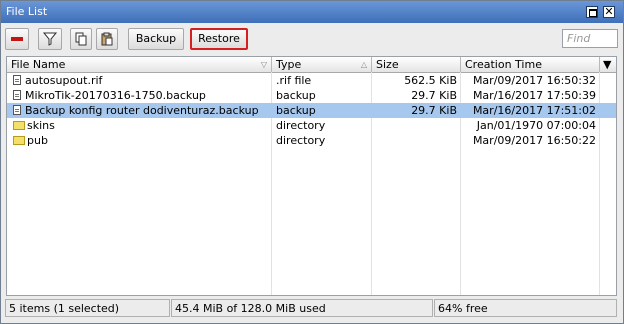 Image resolution: width=624 pixels, height=324 pixels. Describe the element at coordinates (27, 11) in the screenshot. I see `window-title: File List` at that location.